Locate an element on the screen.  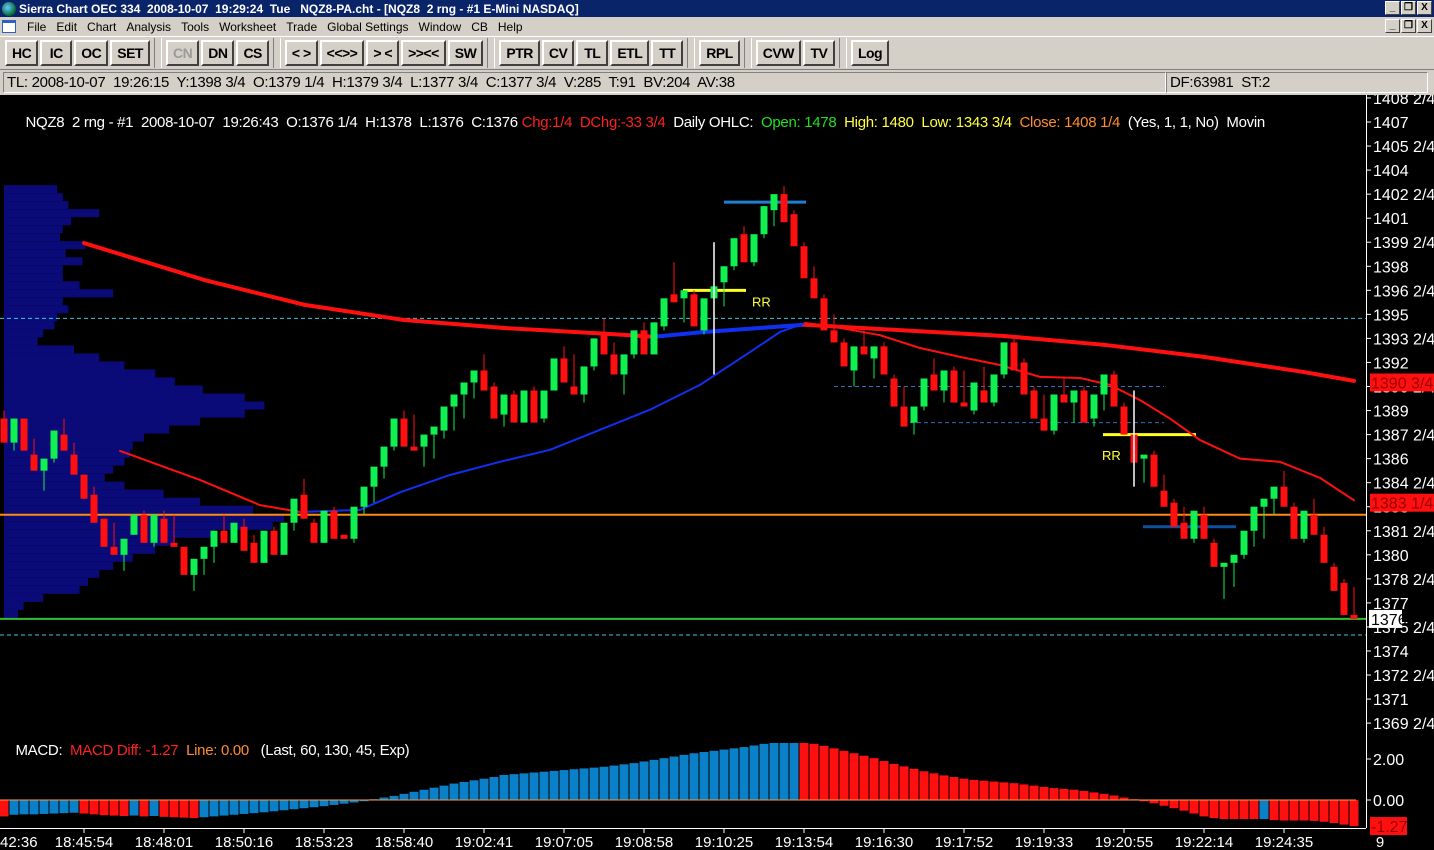
toolbar-button-set: SET is located at coordinates (130, 53).